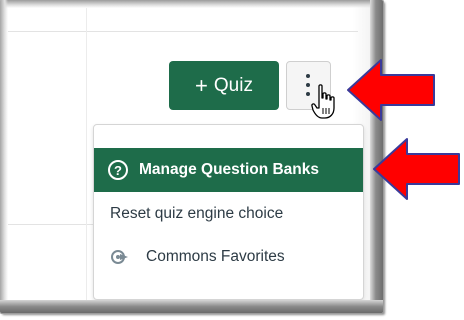  Describe the element at coordinates (119, 257) in the screenshot. I see `commons-share-icon` at that location.